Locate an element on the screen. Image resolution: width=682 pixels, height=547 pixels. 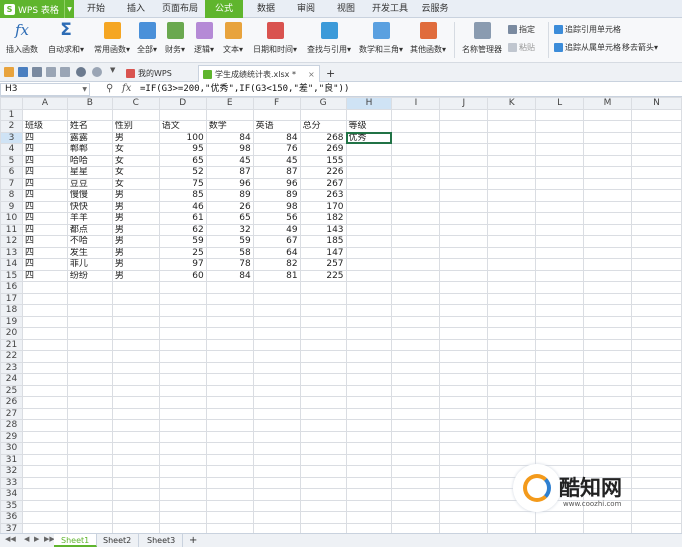
cell: 61 is located at coordinates (182, 218).